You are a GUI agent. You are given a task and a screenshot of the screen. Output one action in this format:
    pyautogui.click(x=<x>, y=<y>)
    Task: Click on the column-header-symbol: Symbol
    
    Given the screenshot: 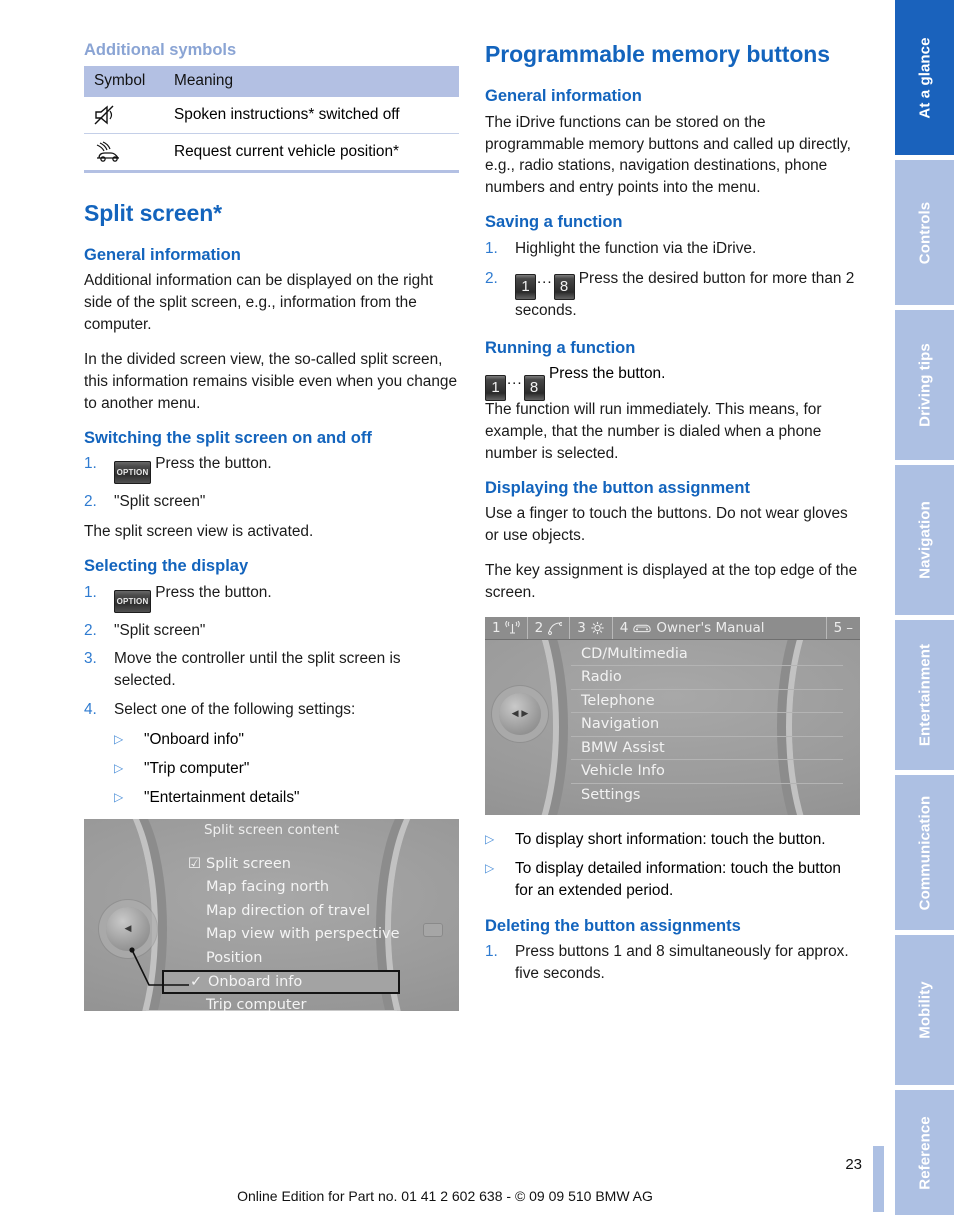 What is the action you would take?
    pyautogui.click(x=124, y=81)
    